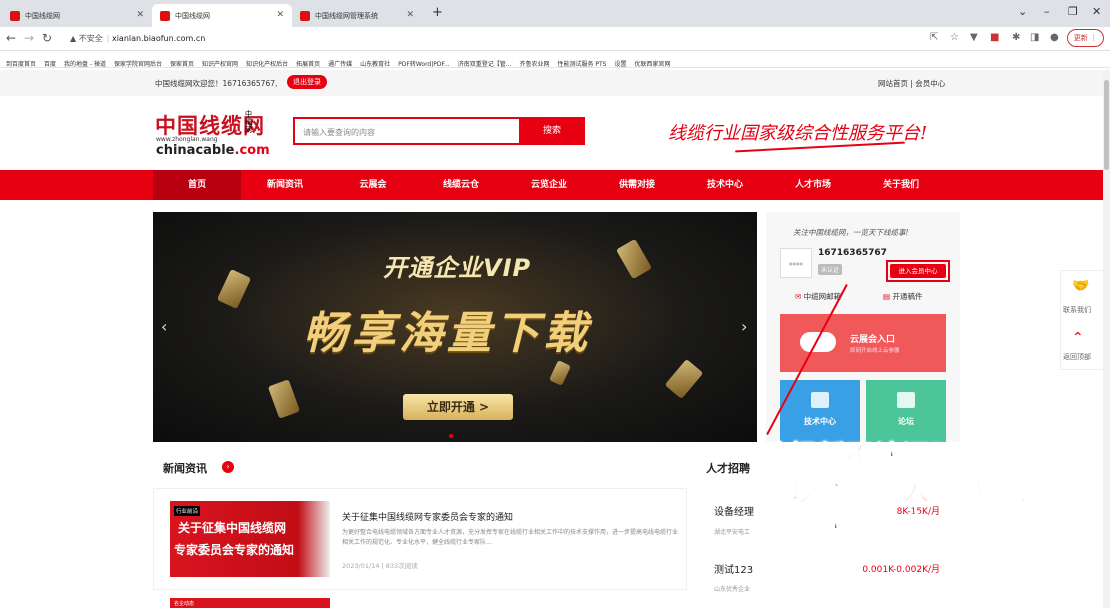  Describe the element at coordinates (267, 61) in the screenshot. I see `bookmark-item: 知识化产权后台` at that location.